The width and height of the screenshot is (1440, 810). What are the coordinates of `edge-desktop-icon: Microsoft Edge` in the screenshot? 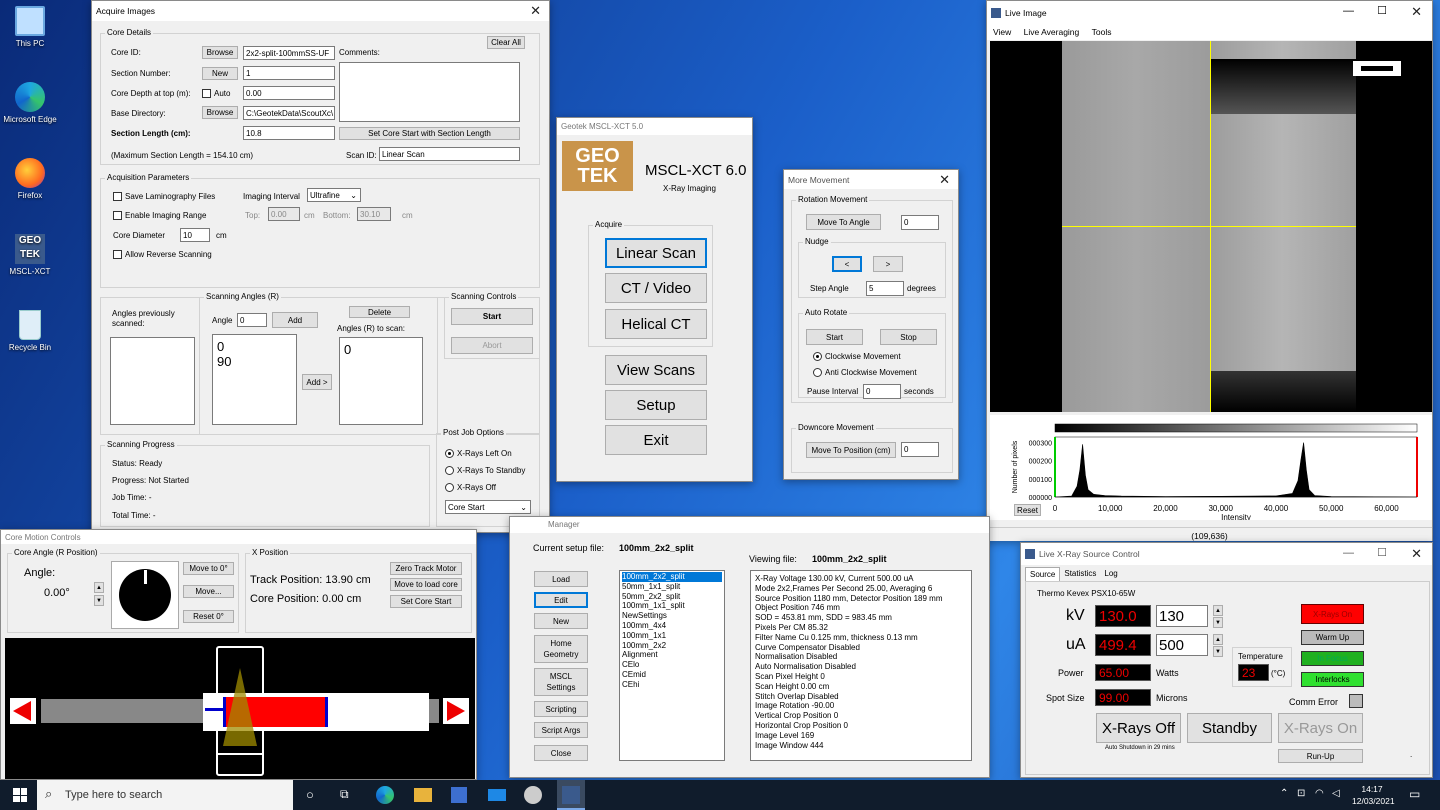 It's located at (30, 103).